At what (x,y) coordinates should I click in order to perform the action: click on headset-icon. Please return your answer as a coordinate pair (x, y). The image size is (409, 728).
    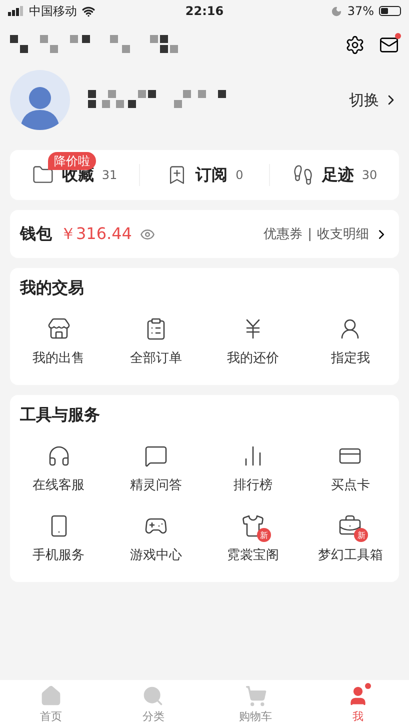
    Looking at the image, I should click on (58, 456).